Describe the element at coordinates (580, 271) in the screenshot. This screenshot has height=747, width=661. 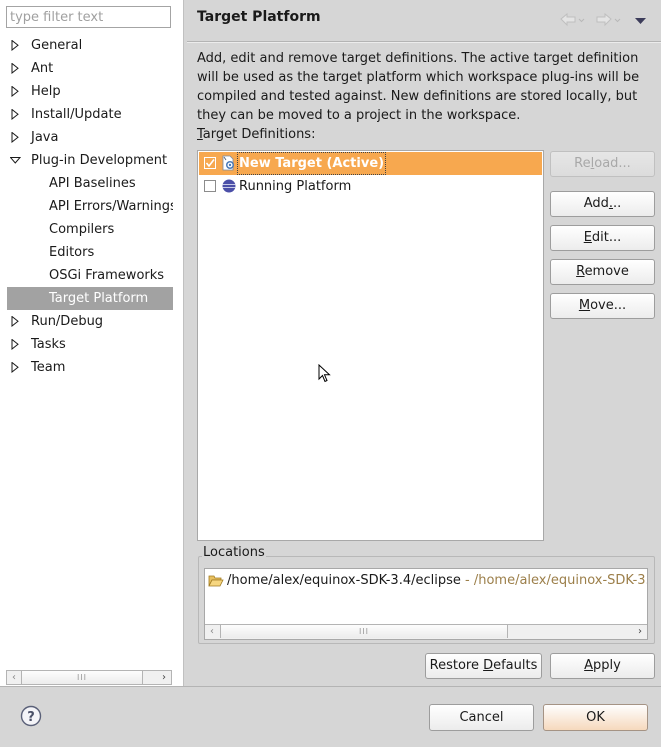
I see `mnemonic: R` at that location.